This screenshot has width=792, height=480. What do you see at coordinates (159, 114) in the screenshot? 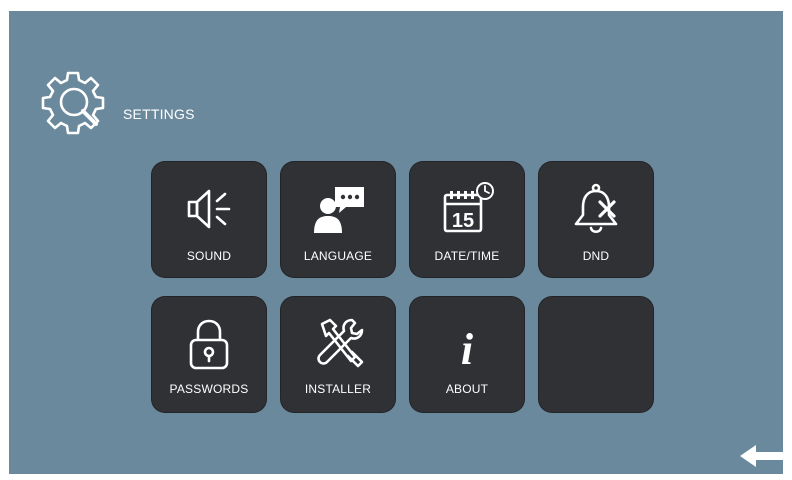
I see `page-title: SETTINGS` at bounding box center [159, 114].